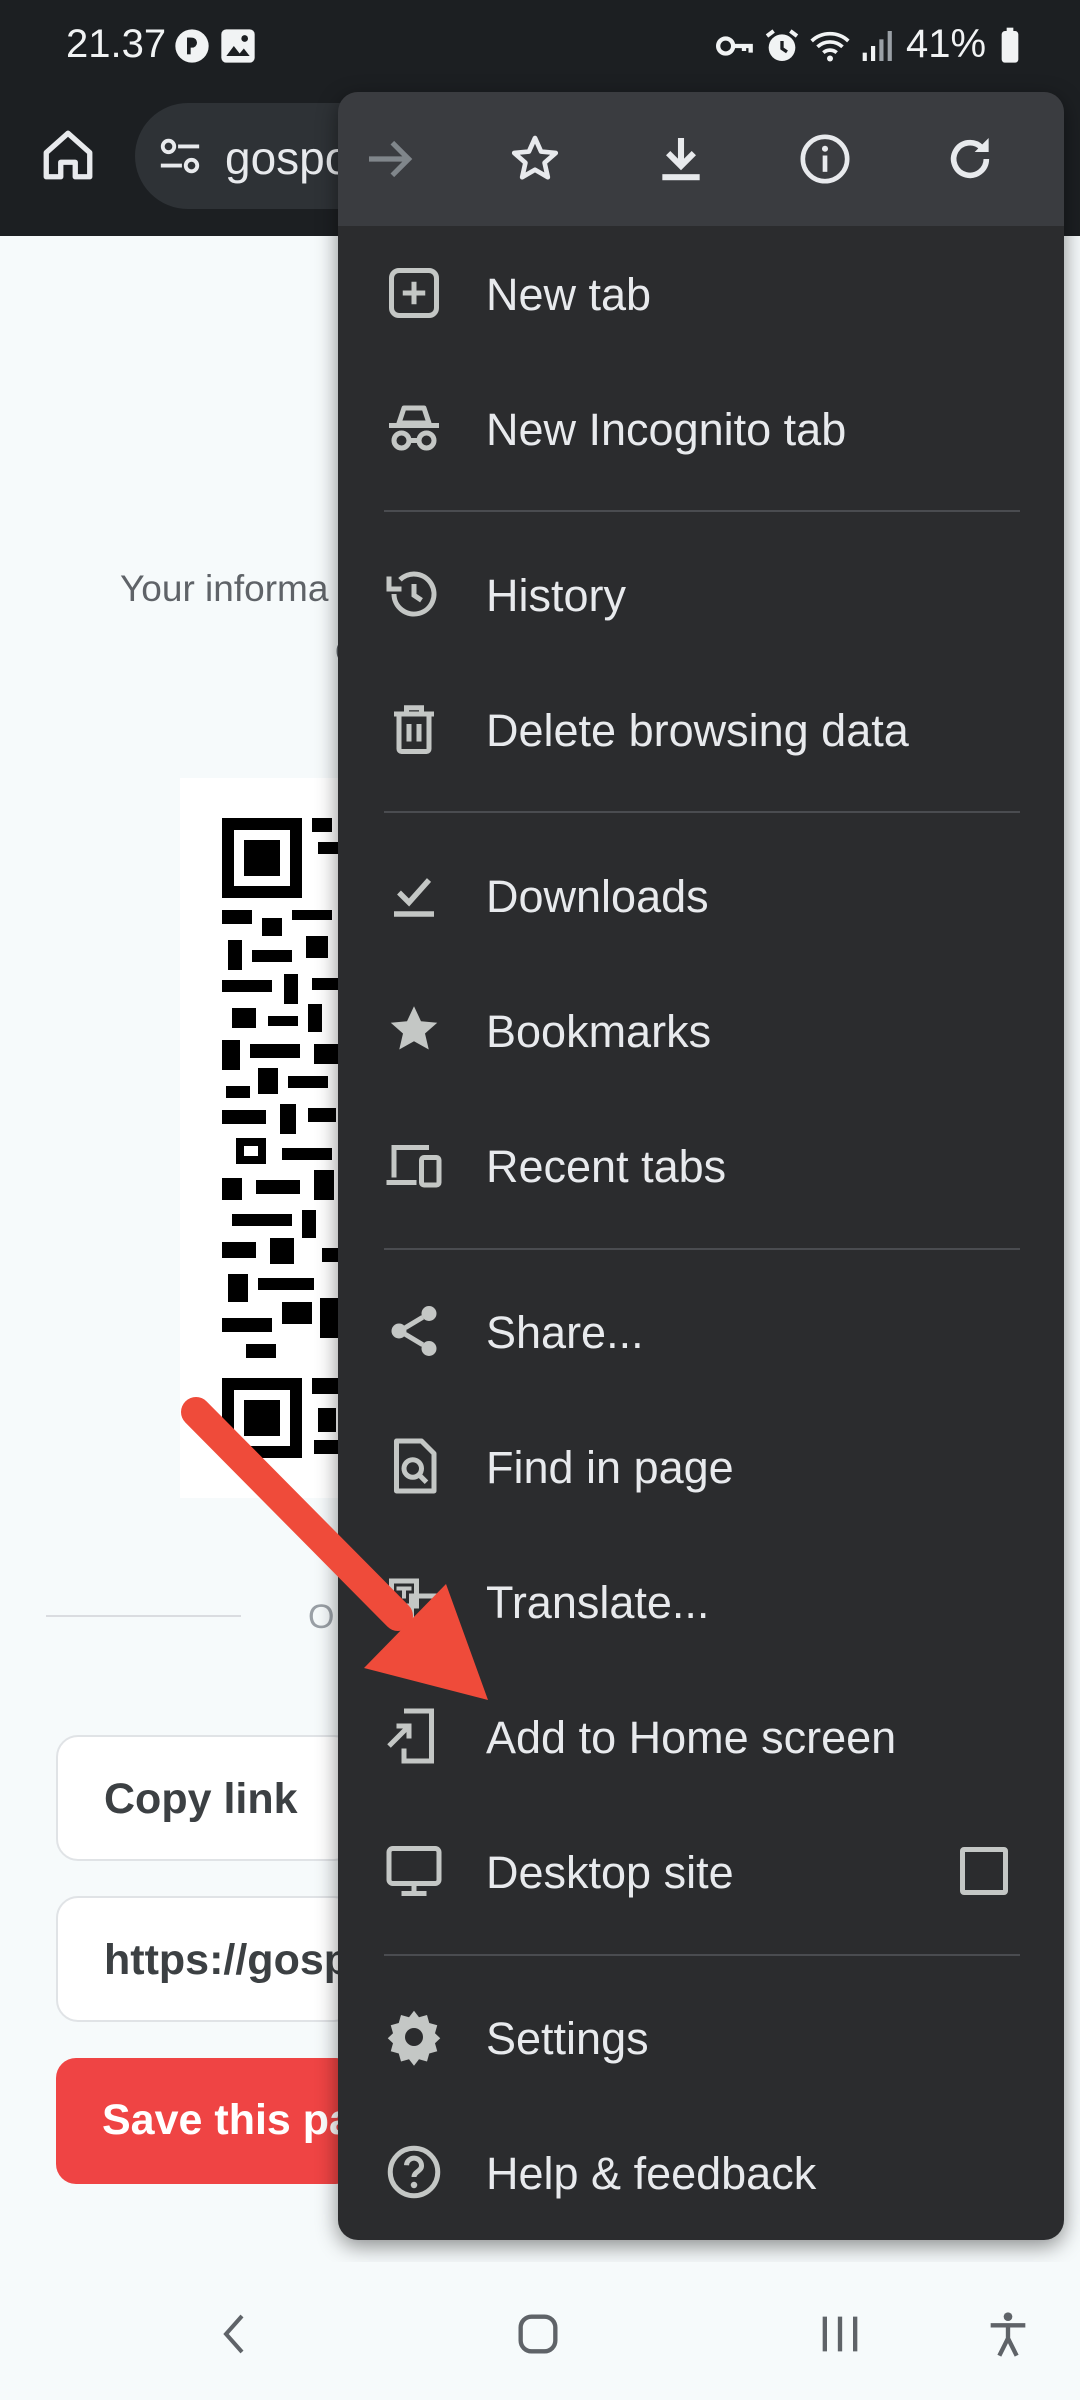  Describe the element at coordinates (414, 2172) in the screenshot. I see `help-icon` at that location.